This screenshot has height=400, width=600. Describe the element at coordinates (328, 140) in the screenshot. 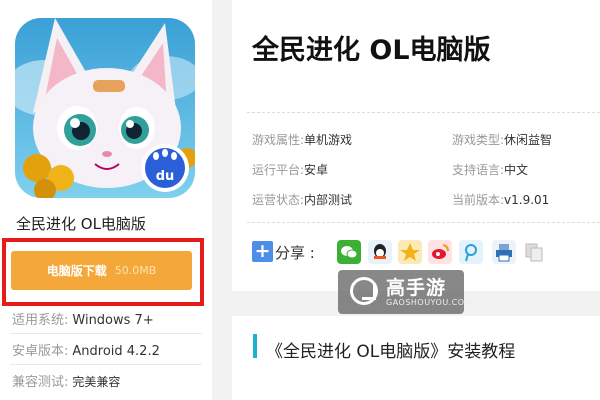

I see `attr-value: 单机游戏` at that location.